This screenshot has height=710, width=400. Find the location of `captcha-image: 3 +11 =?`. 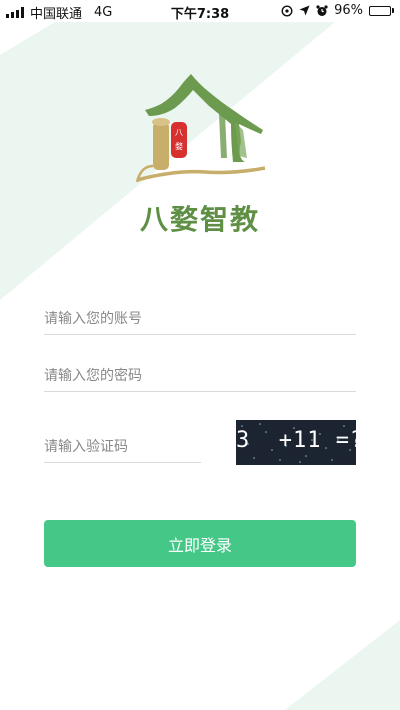

captcha-image: 3 +11 =? is located at coordinates (296, 442).